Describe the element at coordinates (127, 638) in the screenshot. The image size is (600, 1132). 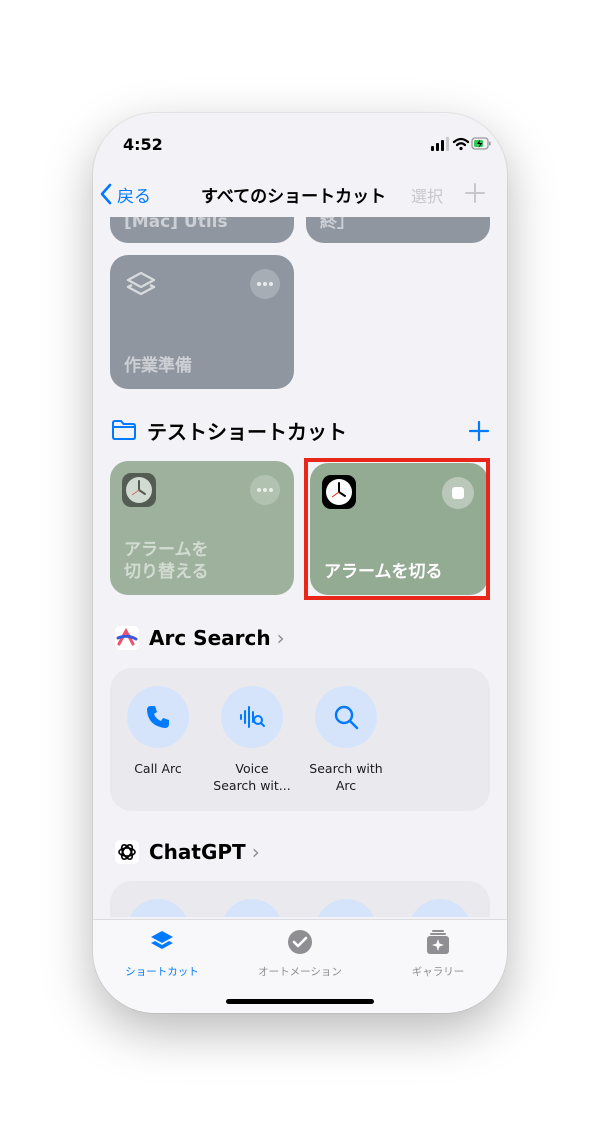
I see `arc-search-app-icon` at that location.